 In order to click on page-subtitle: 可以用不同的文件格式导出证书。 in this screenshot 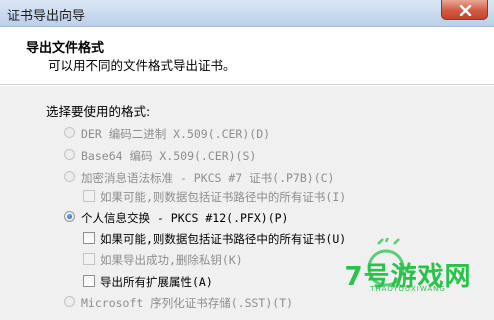, I will do `click(142, 65)`.